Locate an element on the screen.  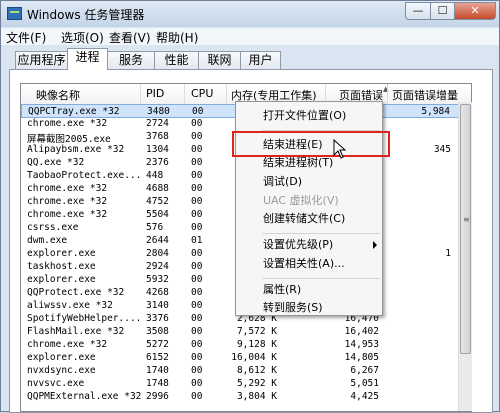
table-row: nvxdsync.exe 1740 00 8,612 K 6,267 is located at coordinates (246, 371).